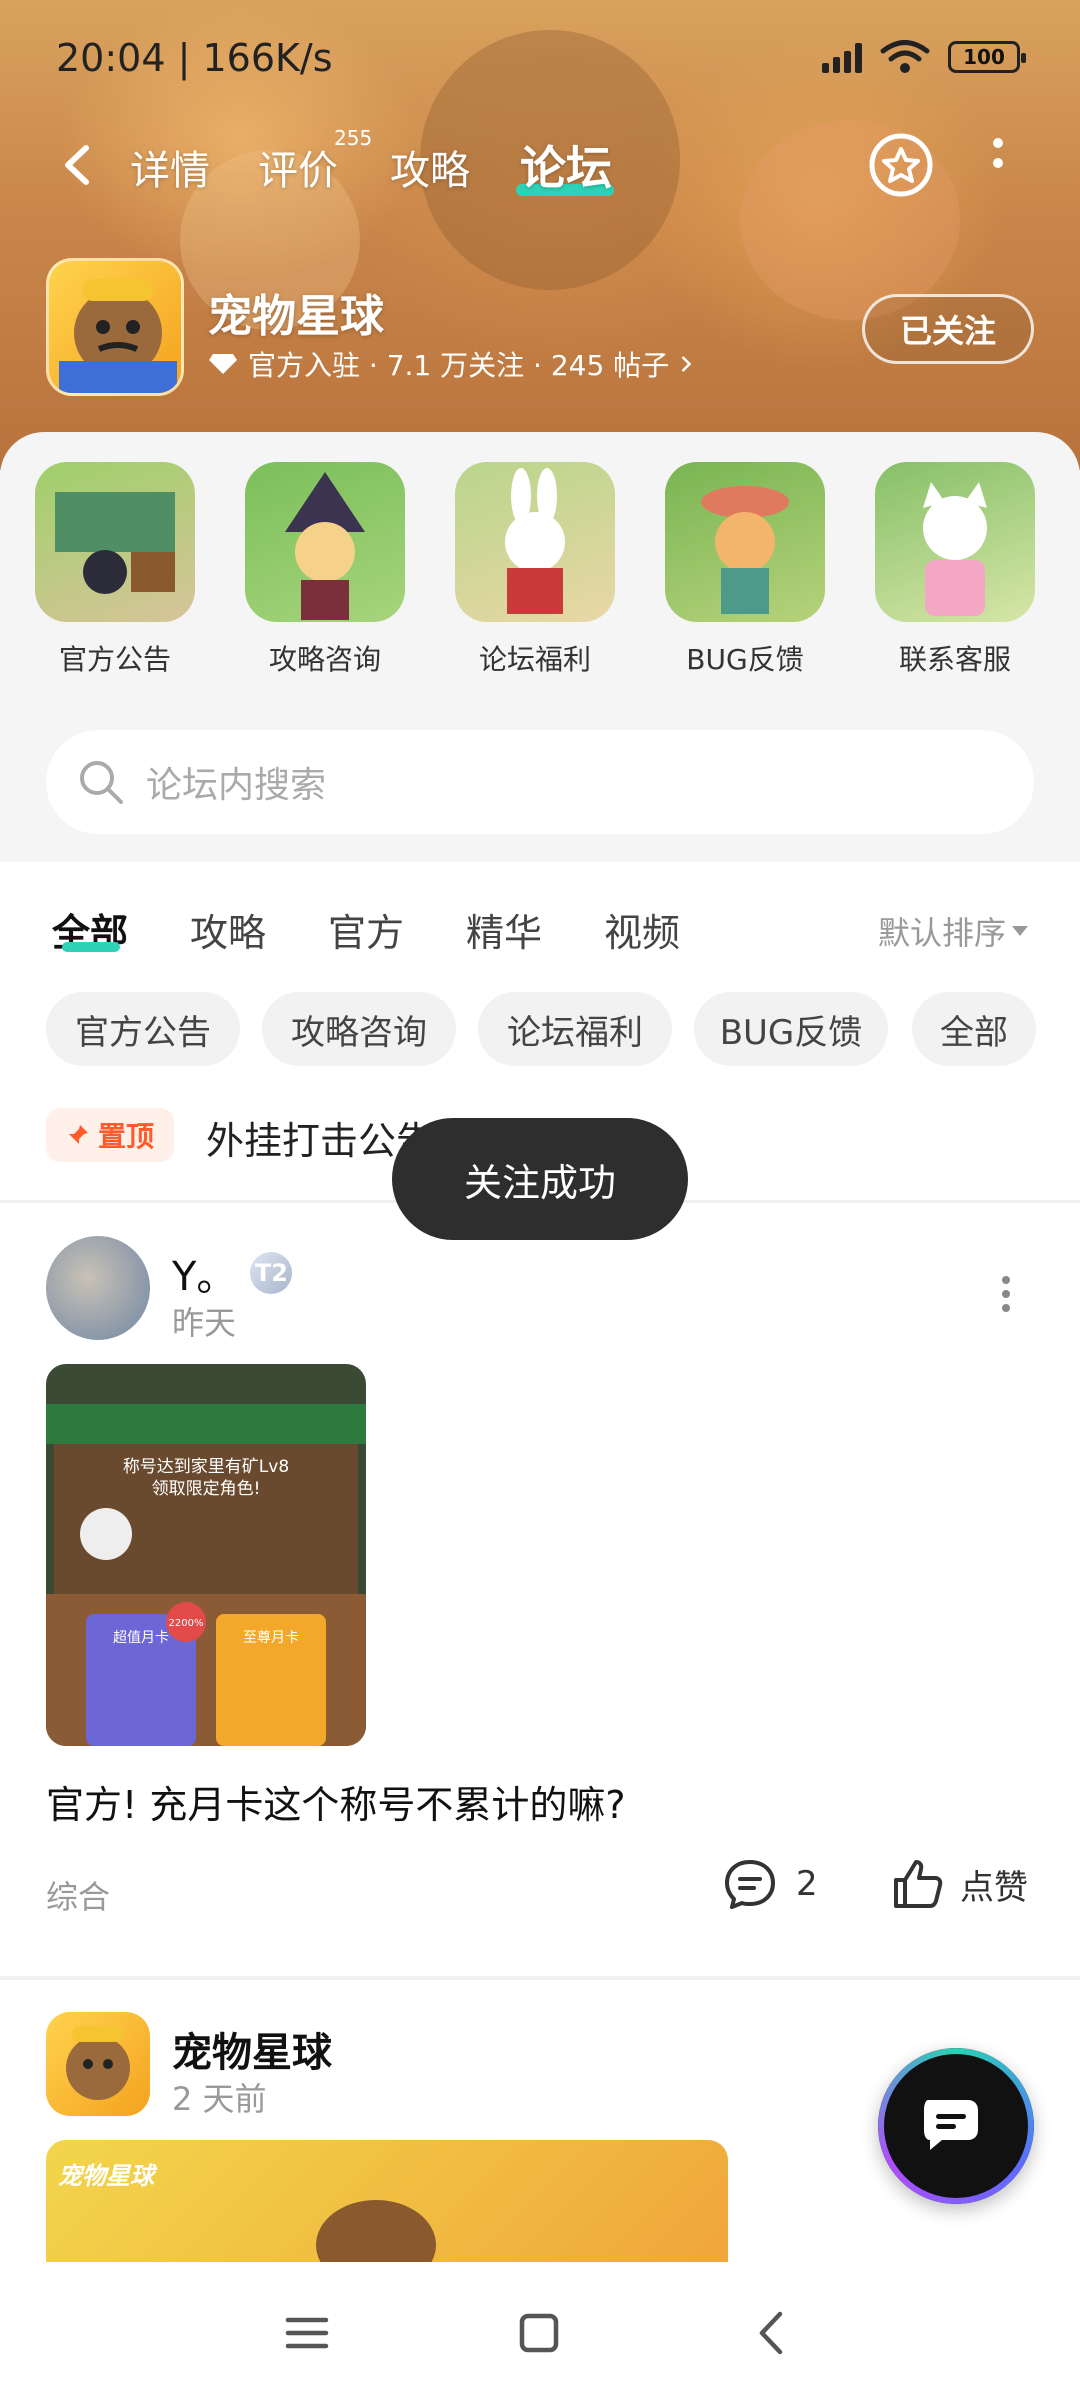  I want to click on support-thumbnail, so click(955, 542).